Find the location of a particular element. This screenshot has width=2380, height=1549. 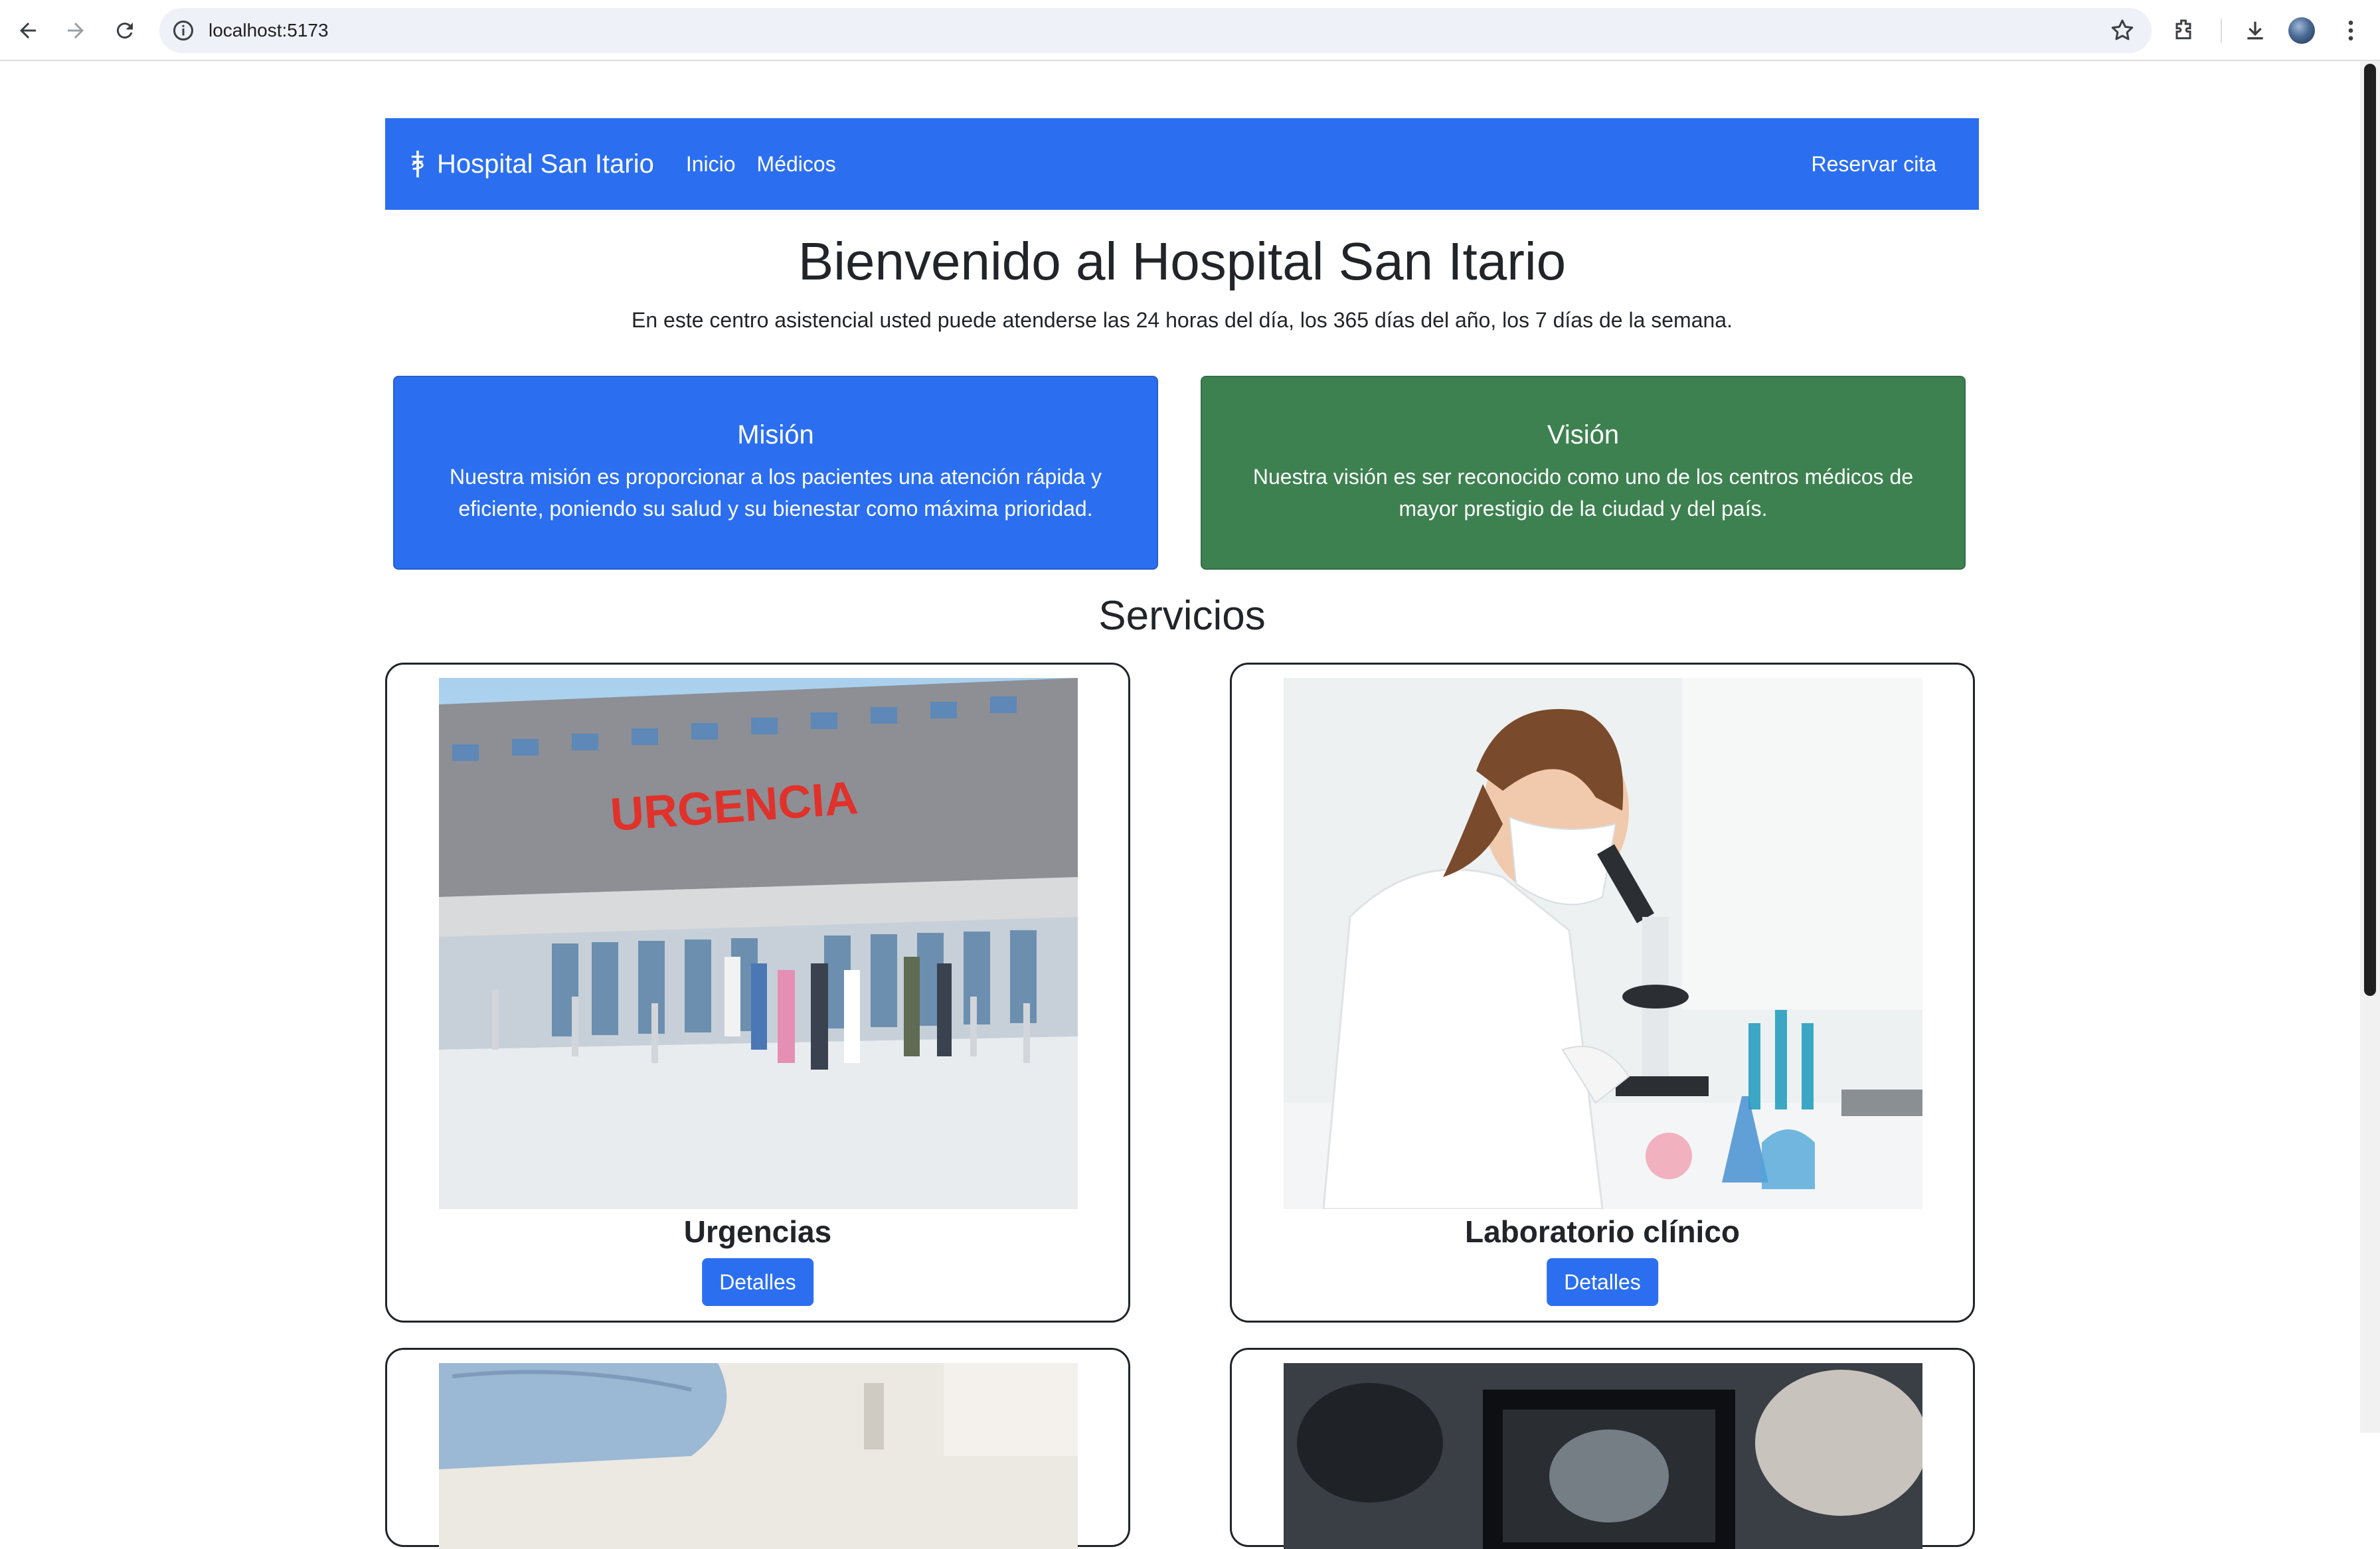

service-image-laboratorio is located at coordinates (1603, 943).